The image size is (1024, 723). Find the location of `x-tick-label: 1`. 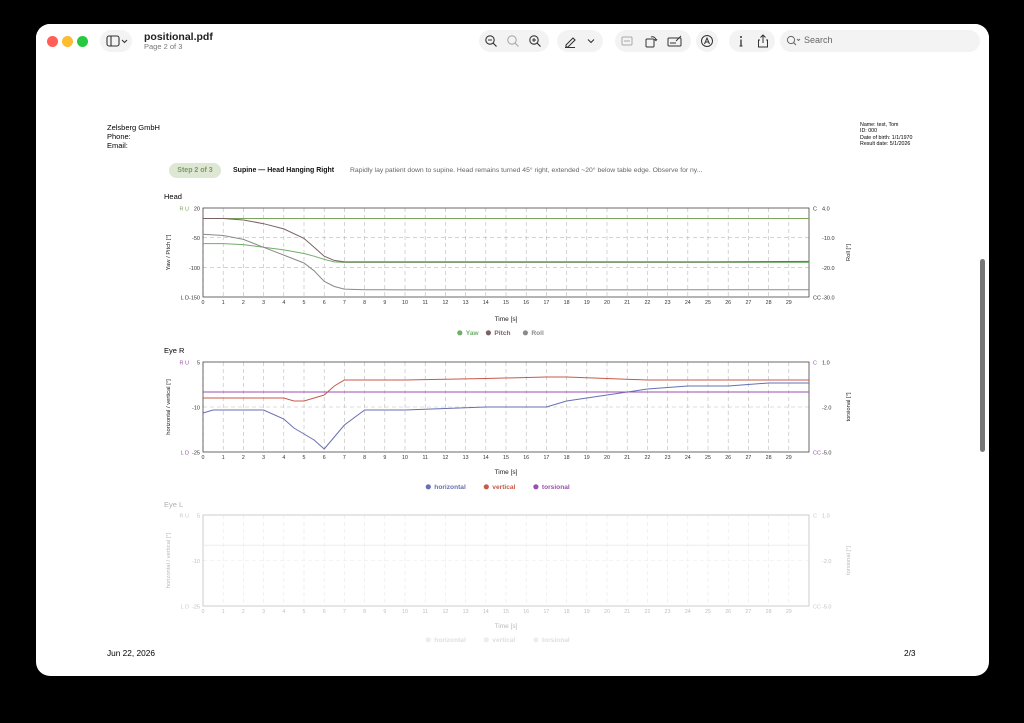

x-tick-label: 1 is located at coordinates (223, 612).